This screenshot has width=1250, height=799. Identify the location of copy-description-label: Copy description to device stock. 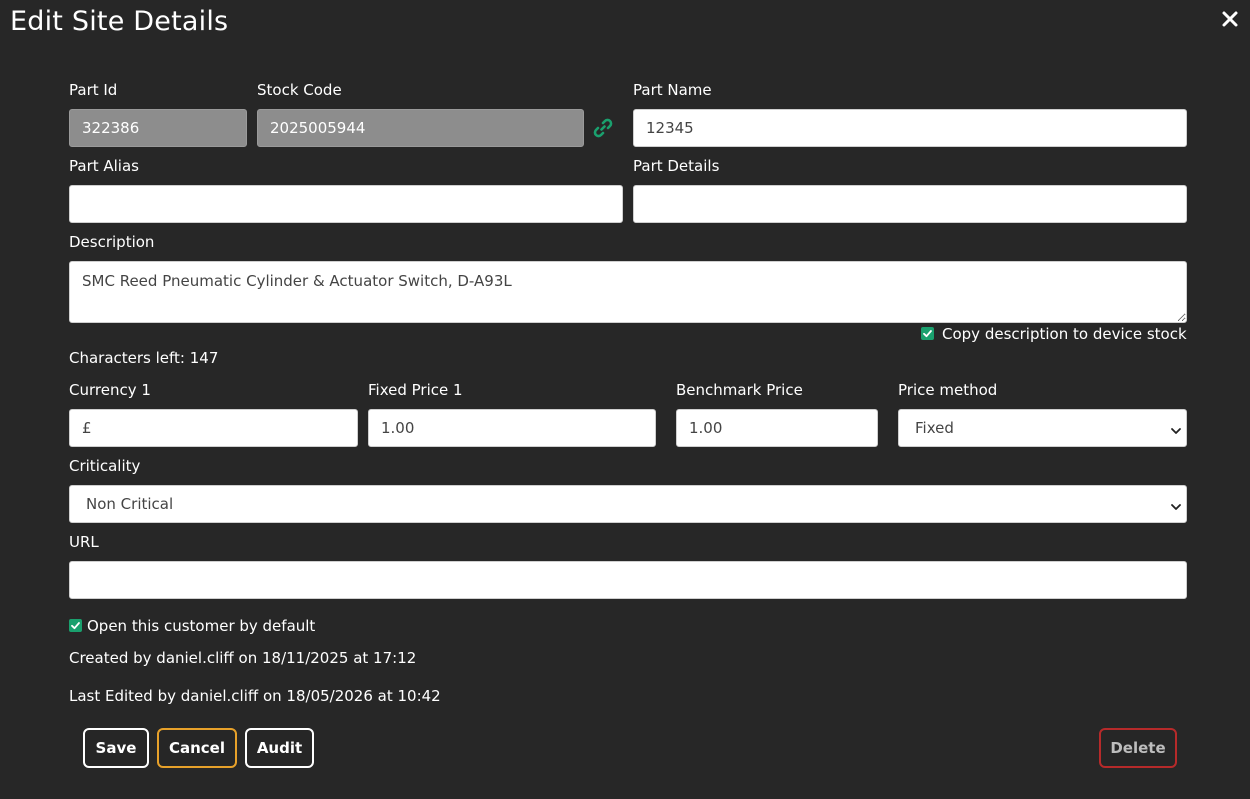
(1064, 334).